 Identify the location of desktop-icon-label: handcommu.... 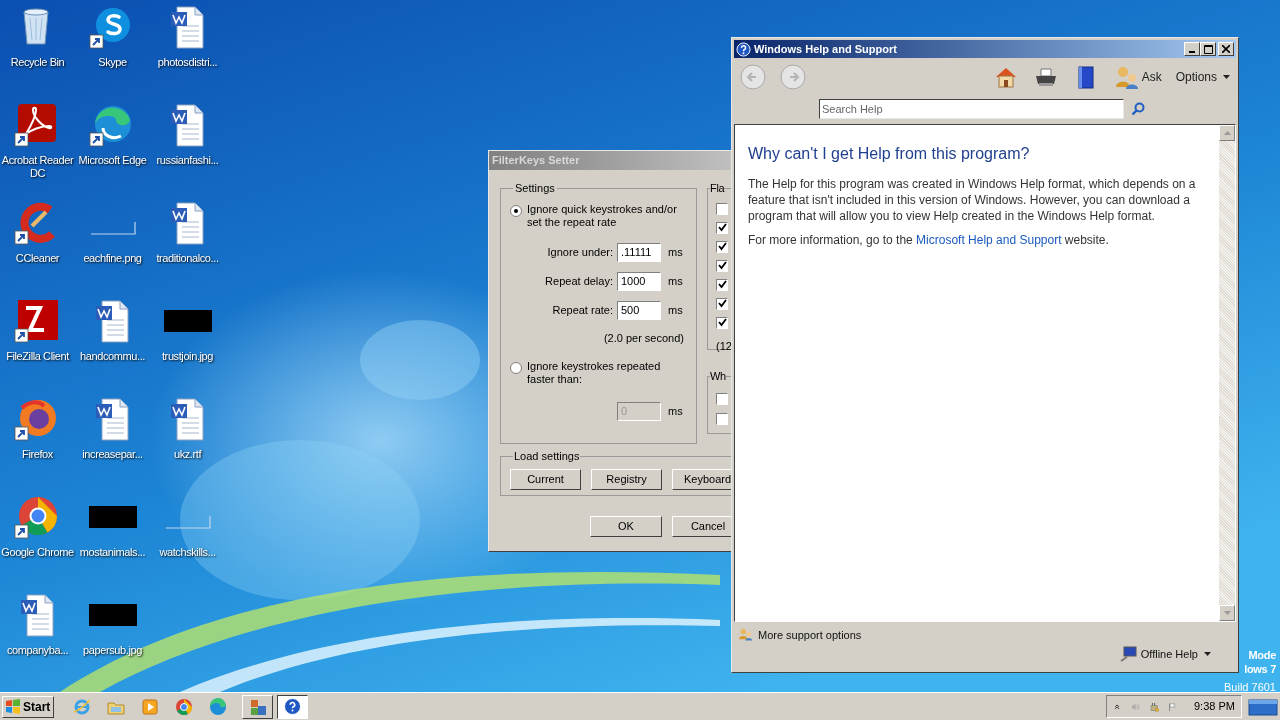
(112, 356).